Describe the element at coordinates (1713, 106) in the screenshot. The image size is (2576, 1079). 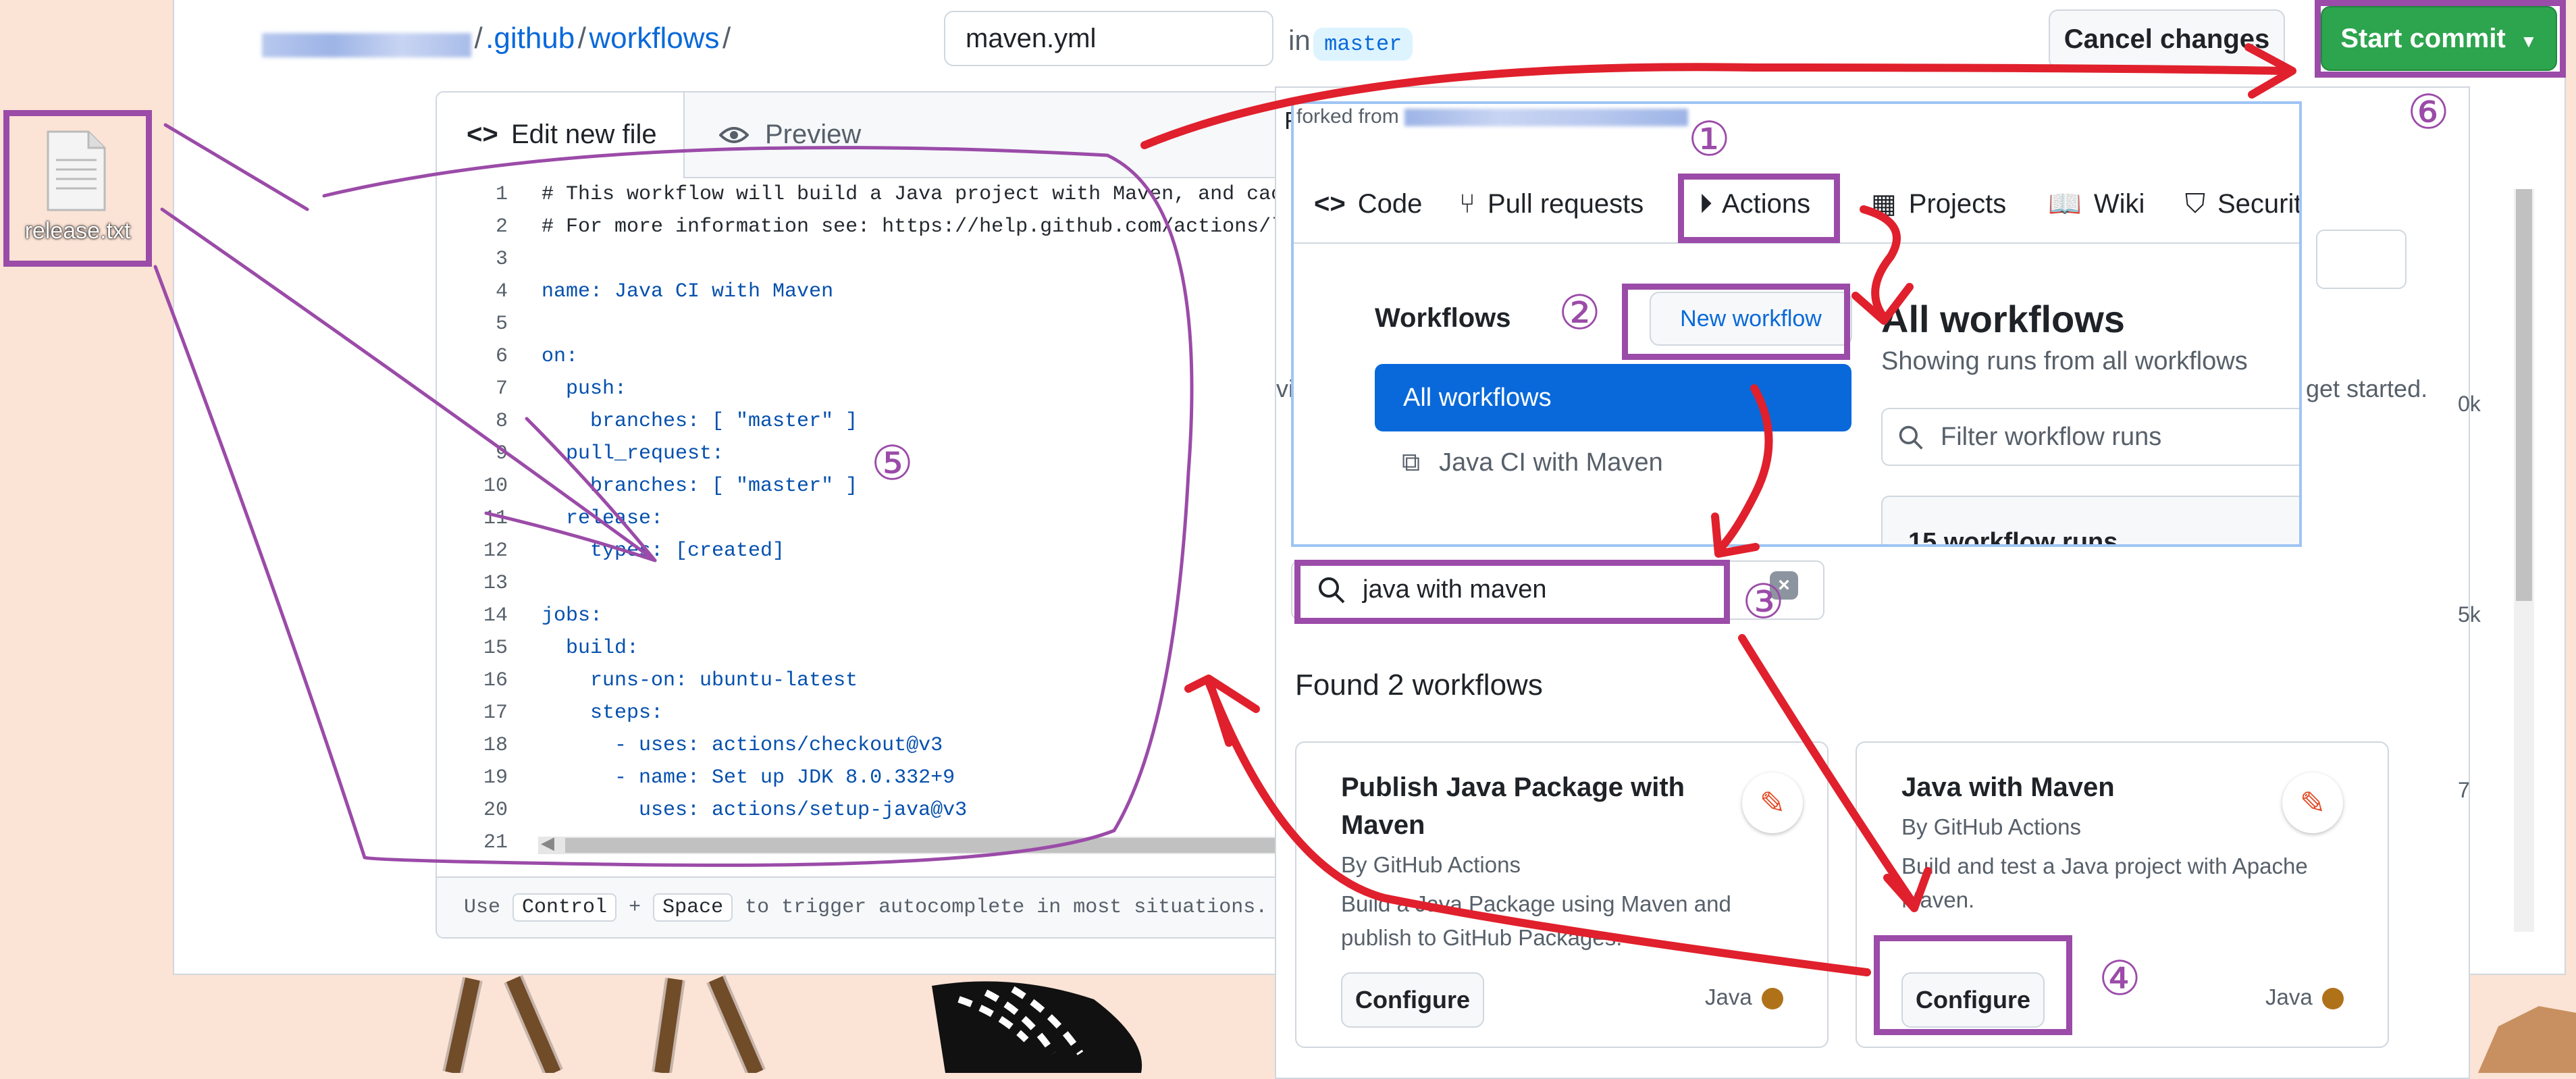
I see `red-arrow-to-commit` at that location.